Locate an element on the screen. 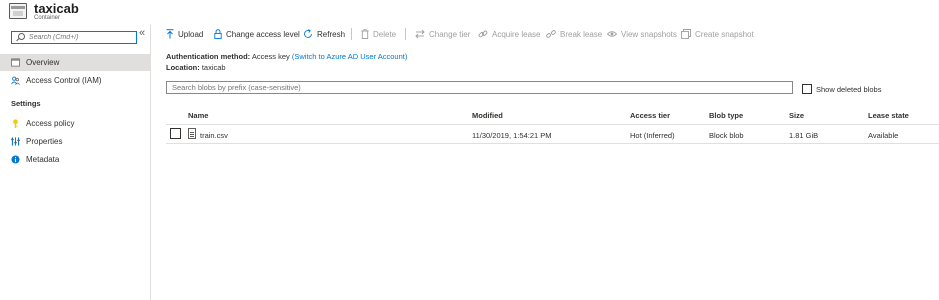 The height and width of the screenshot is (300, 939). broken-link-icon is located at coordinates (551, 34).